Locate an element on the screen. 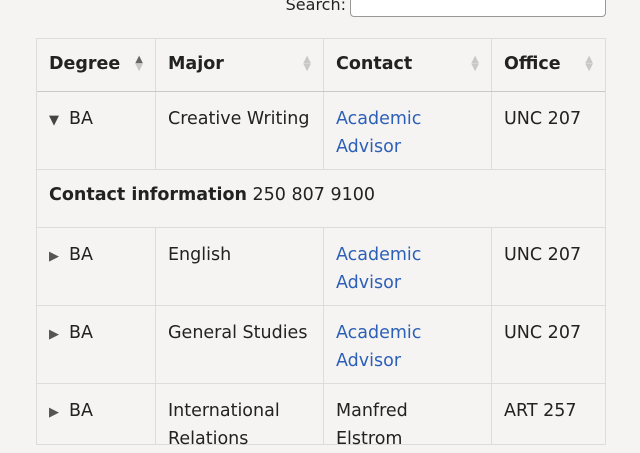 Image resolution: width=640 pixels, height=453 pixels. contact-cell: Manfred Elstrom is located at coordinates (408, 416).